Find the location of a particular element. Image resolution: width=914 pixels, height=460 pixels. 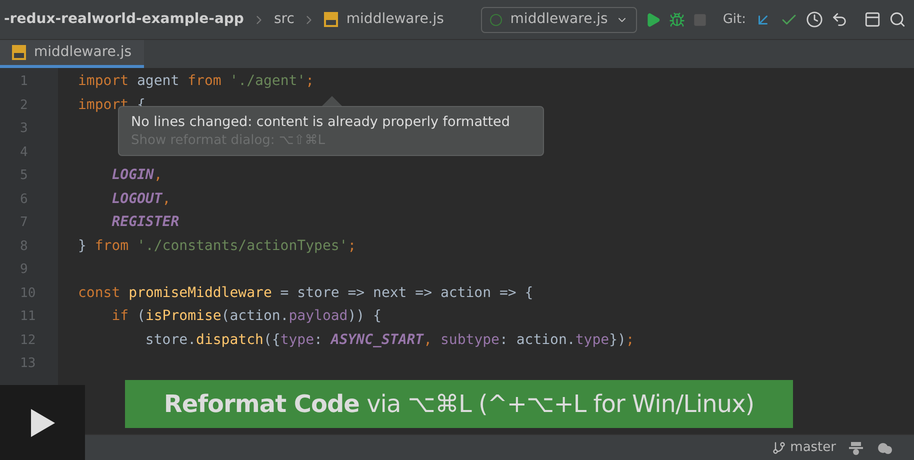

code-line: LOGOUT, is located at coordinates (140, 199).